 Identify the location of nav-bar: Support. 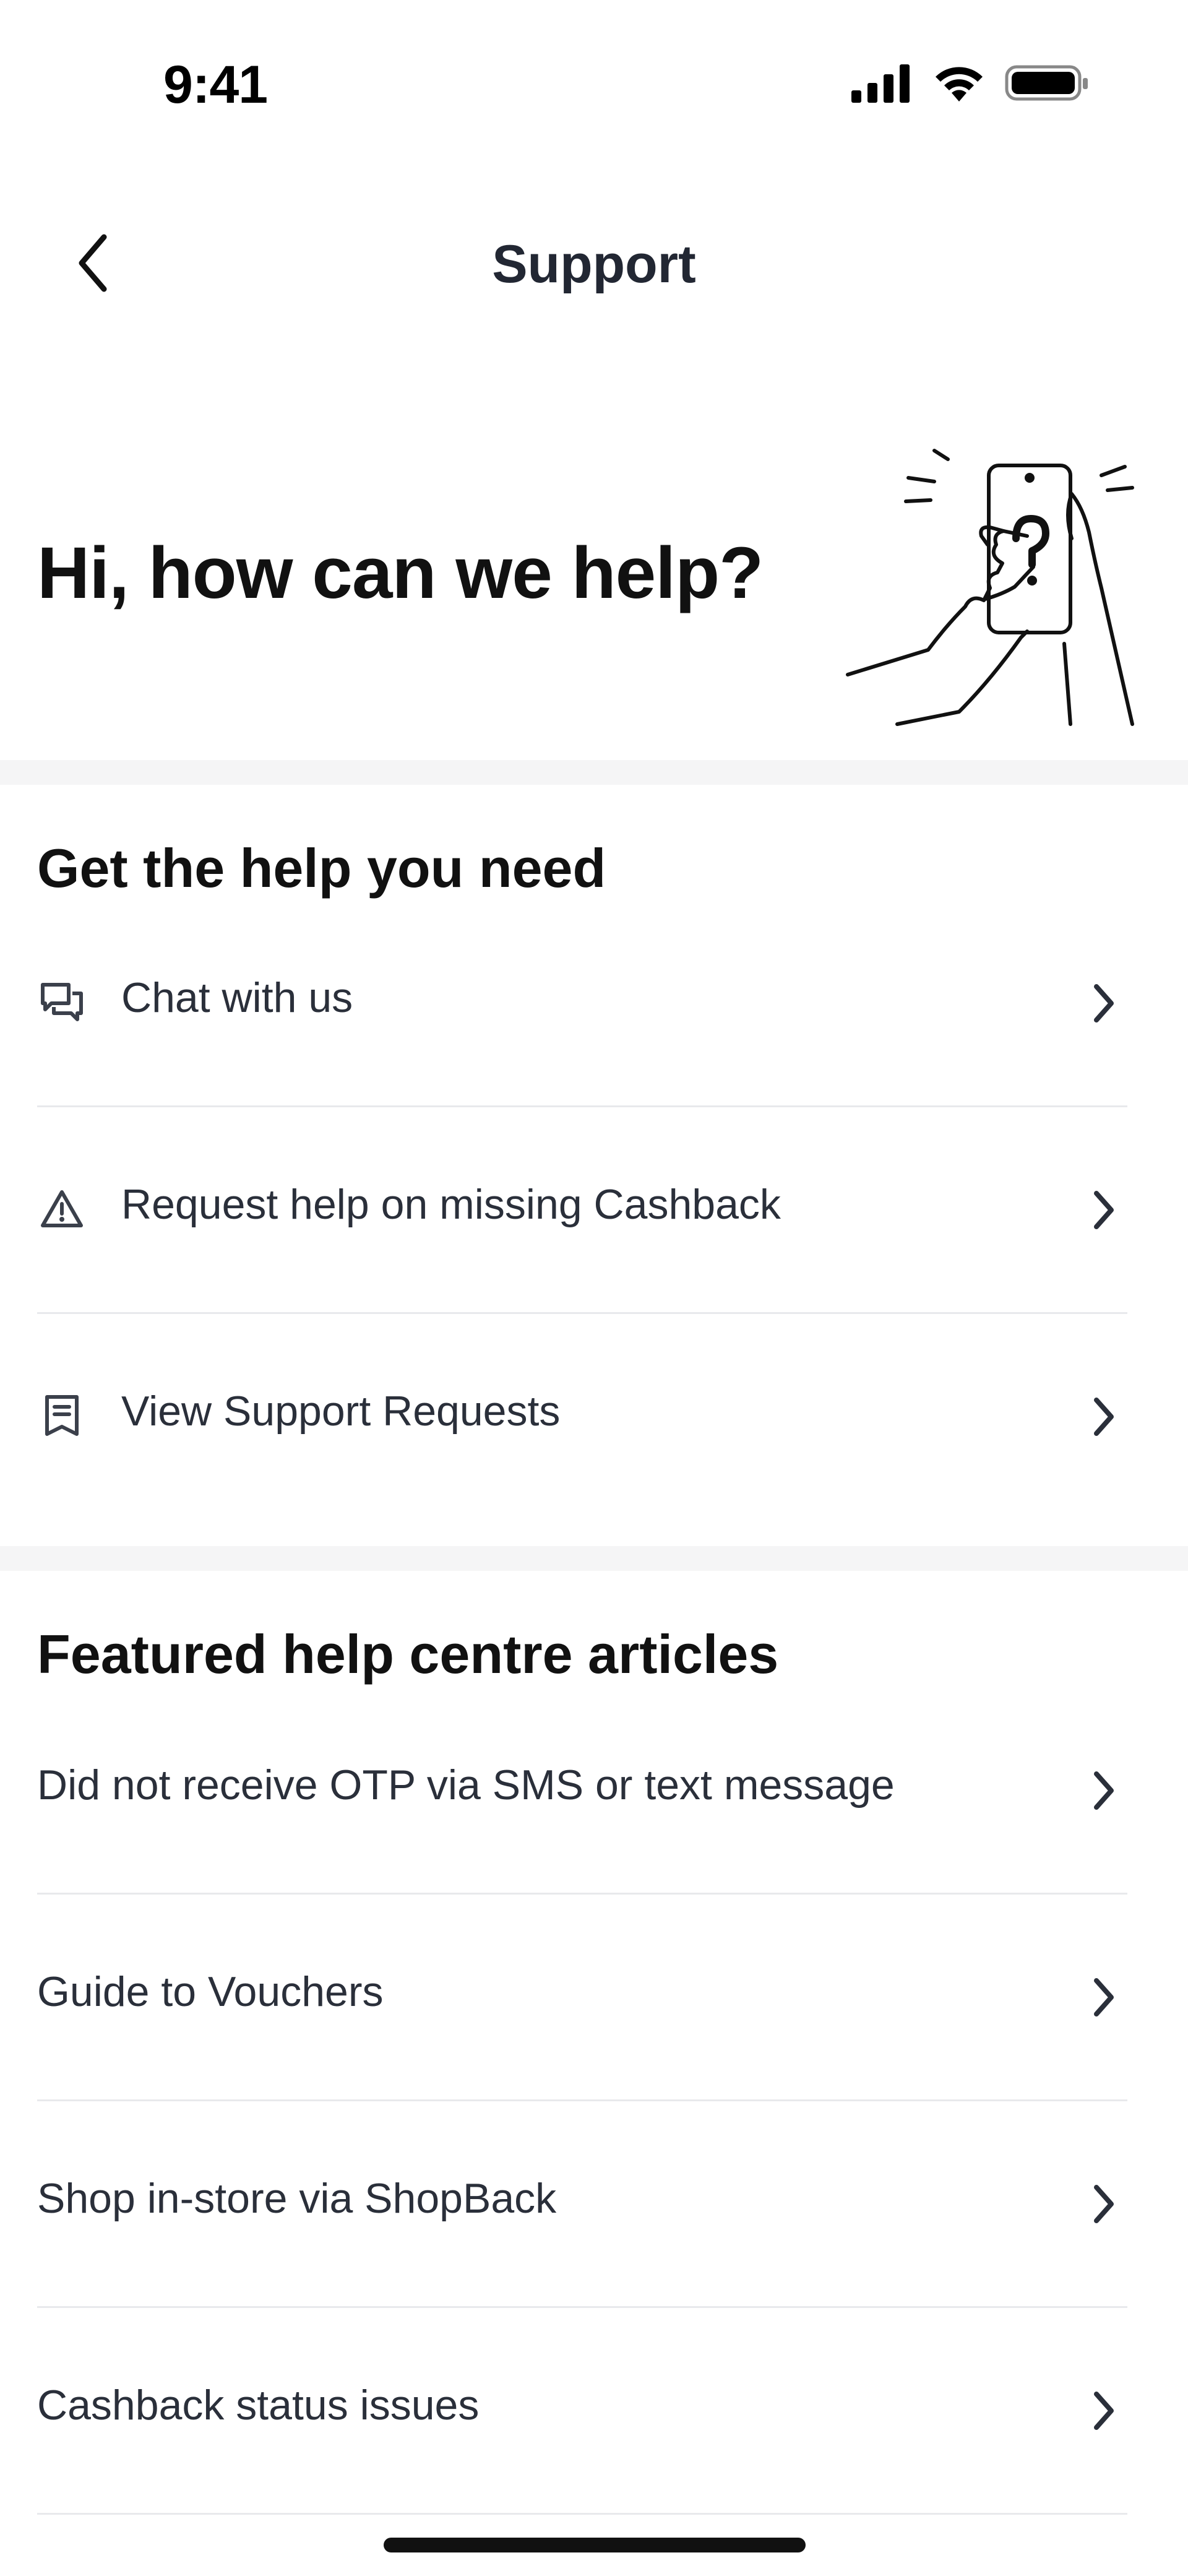
(594, 263).